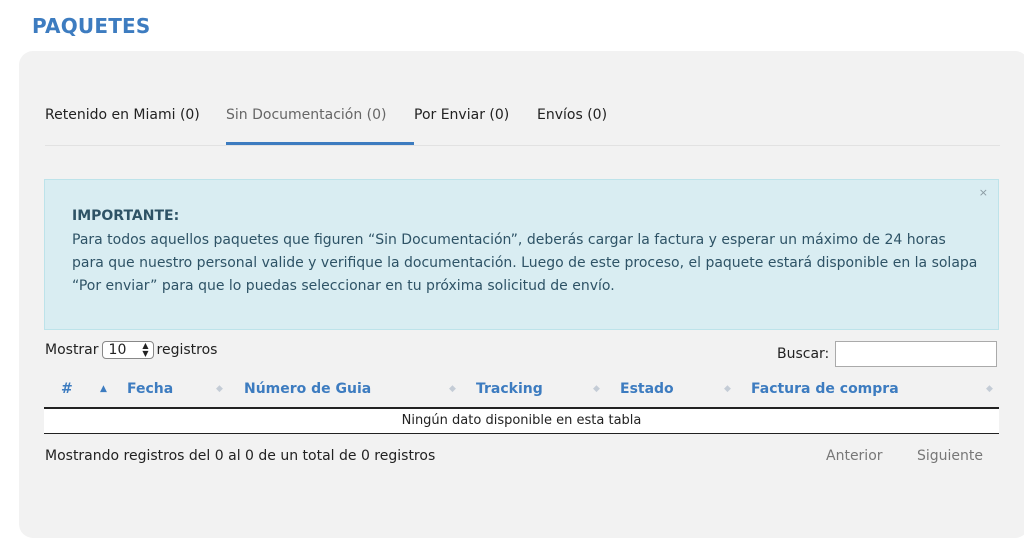 The width and height of the screenshot is (1024, 542). What do you see at coordinates (122, 115) in the screenshot?
I see `tab-retenido-en-miami: Retenido en Miami (0)` at bounding box center [122, 115].